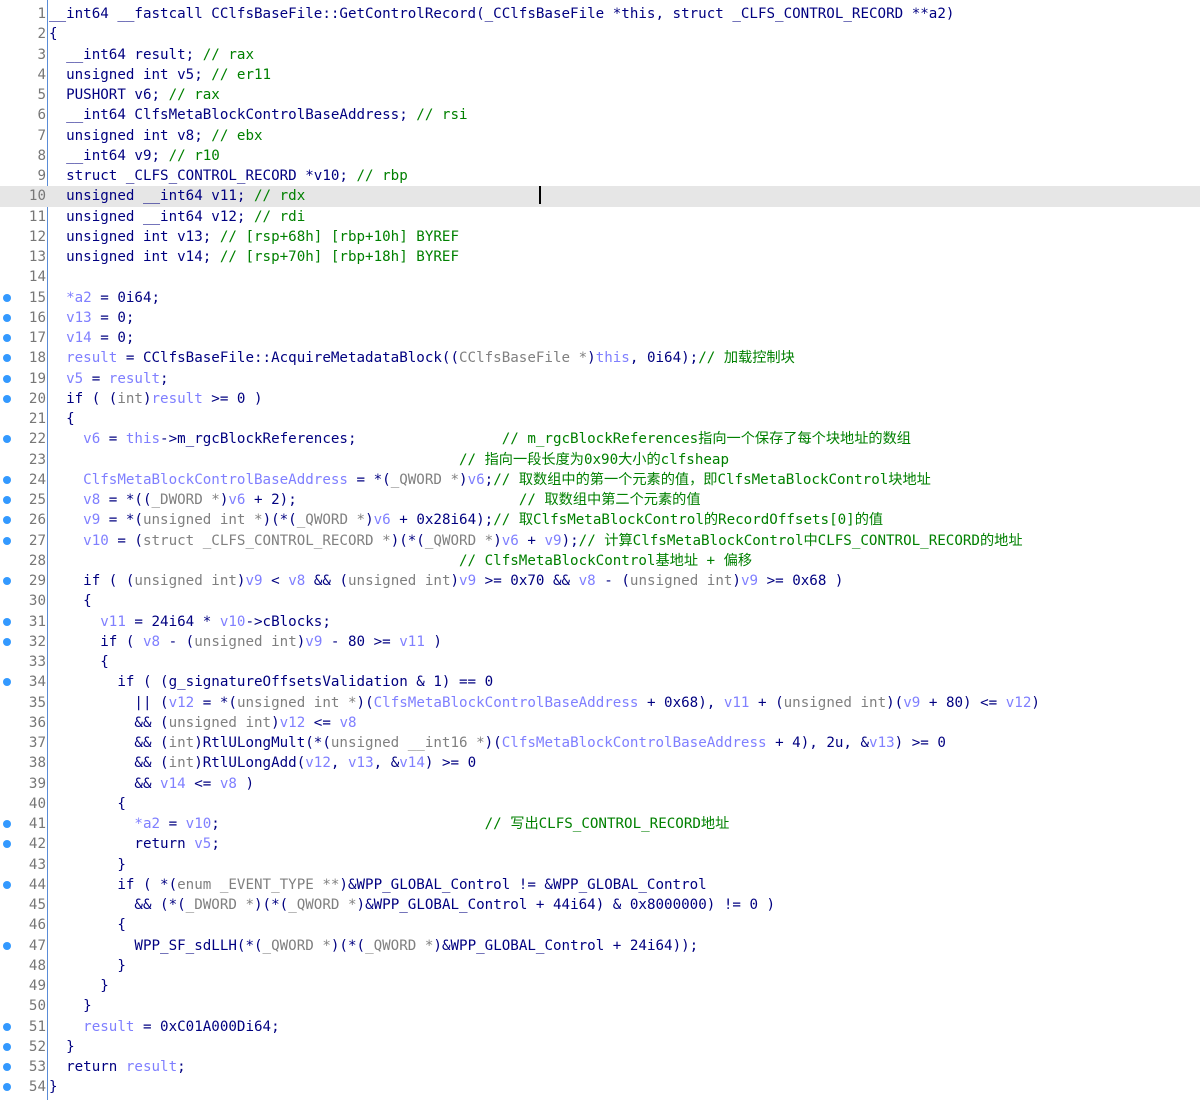 This screenshot has width=1200, height=1100. What do you see at coordinates (292, 722) in the screenshot?
I see `code-token: v12` at bounding box center [292, 722].